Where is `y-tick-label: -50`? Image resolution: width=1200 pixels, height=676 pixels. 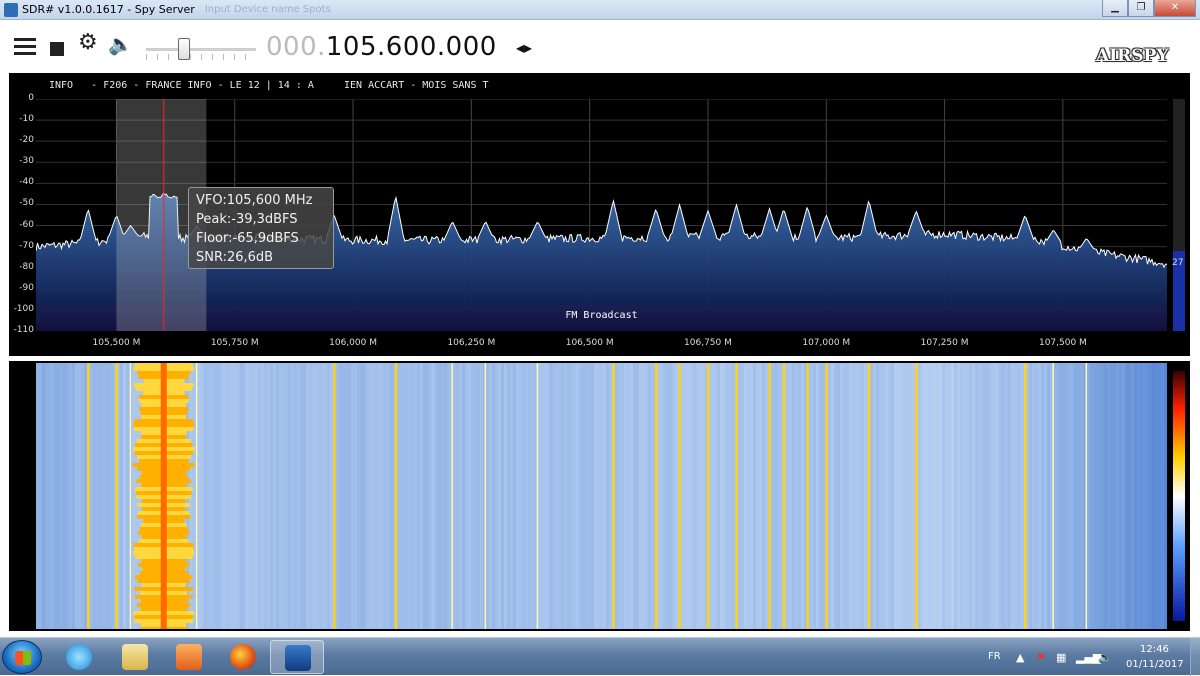 y-tick-label: -50 is located at coordinates (26, 203).